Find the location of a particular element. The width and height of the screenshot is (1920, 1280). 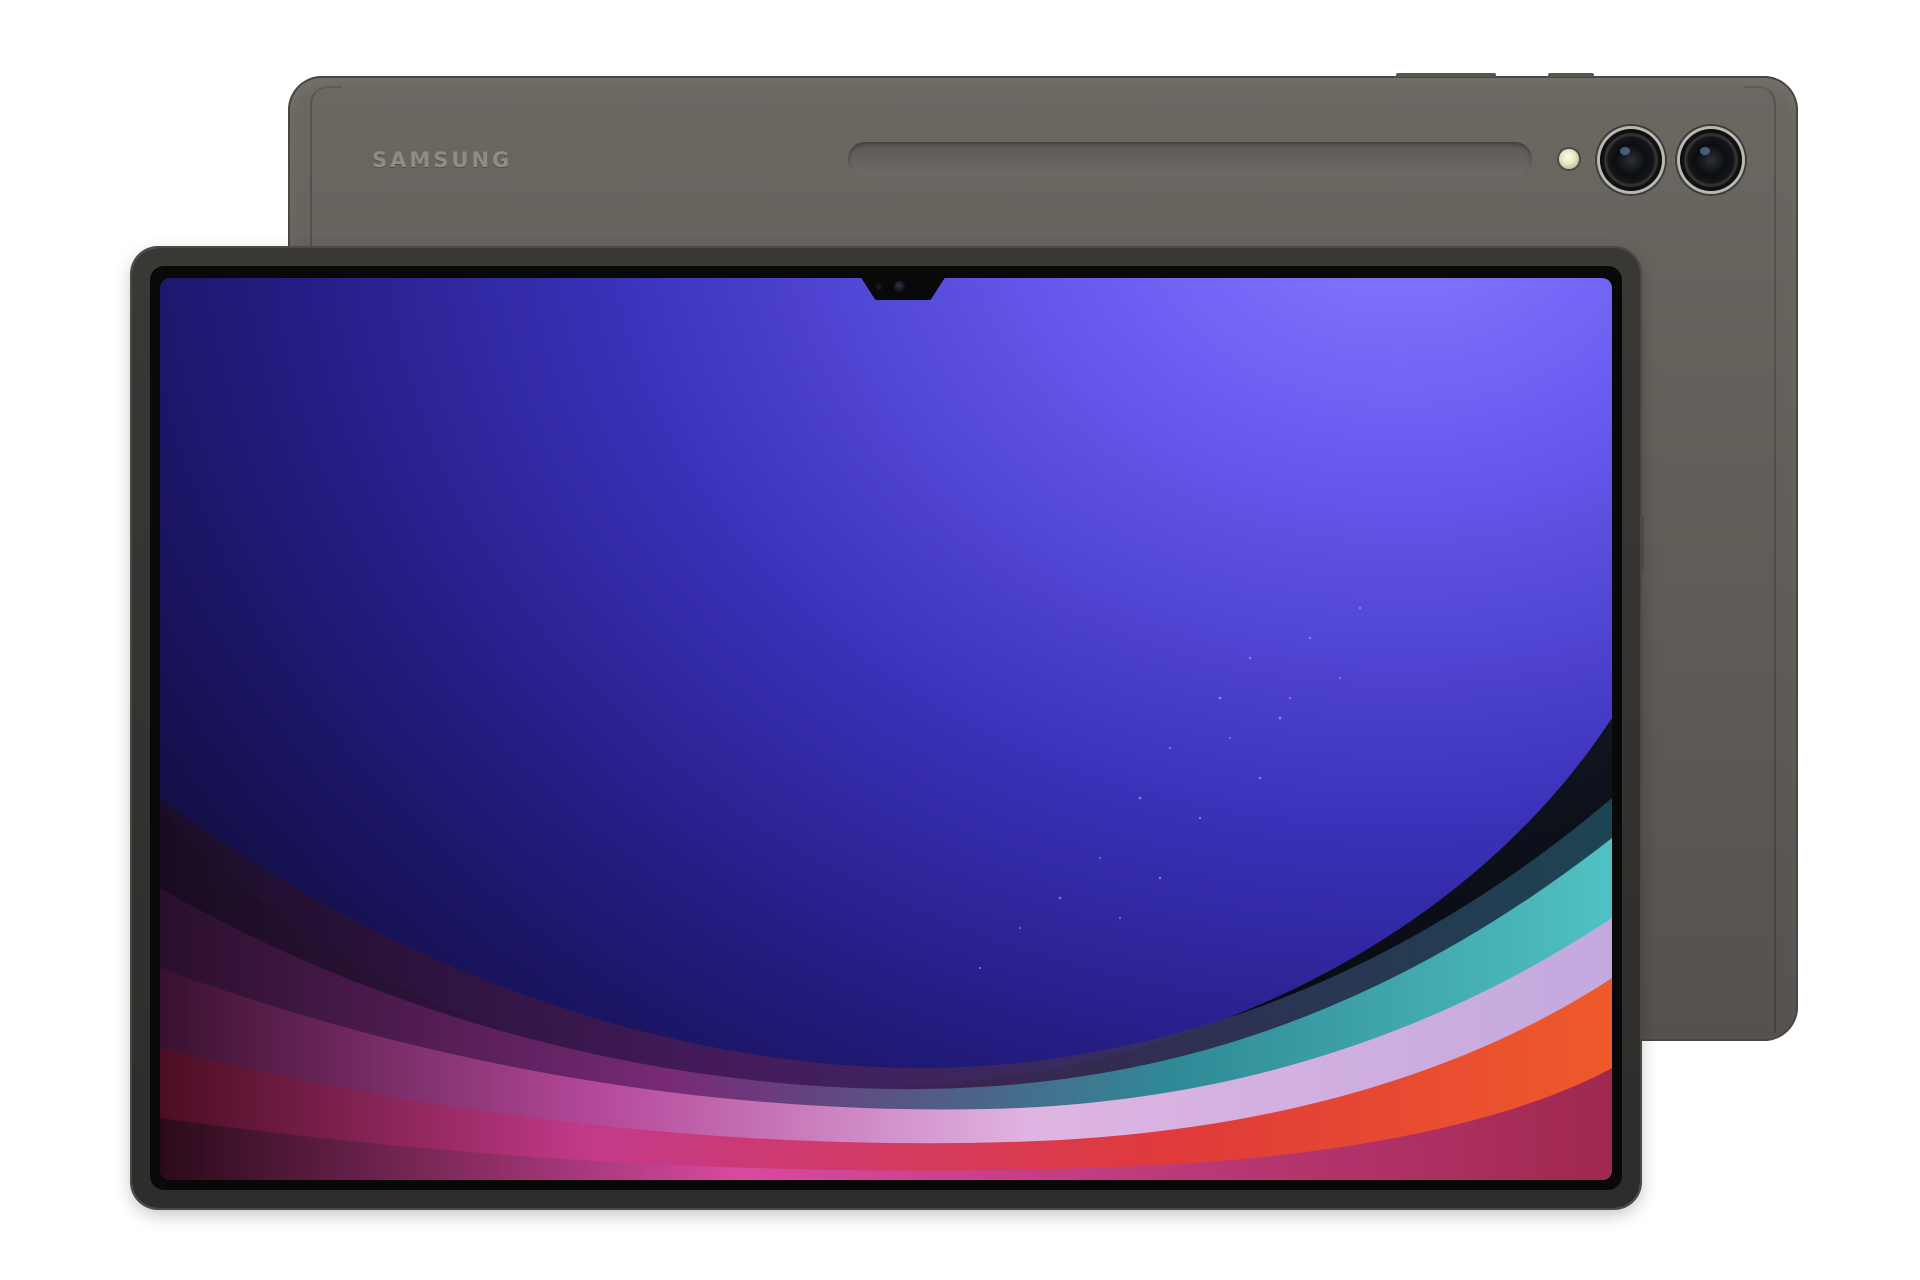

front-camera-icon is located at coordinates (900, 287).